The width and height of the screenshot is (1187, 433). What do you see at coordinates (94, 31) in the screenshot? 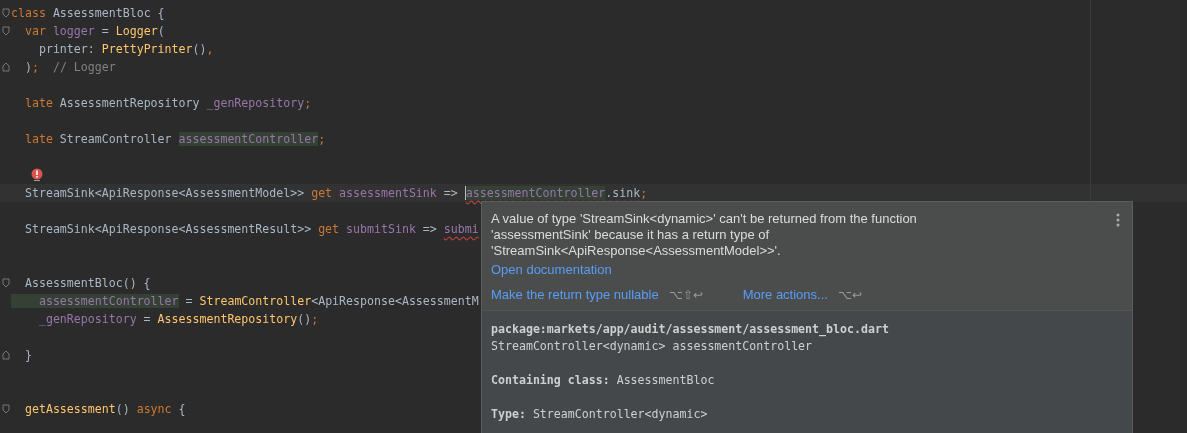
I see `code-line: var logger = Logger(` at bounding box center [94, 31].